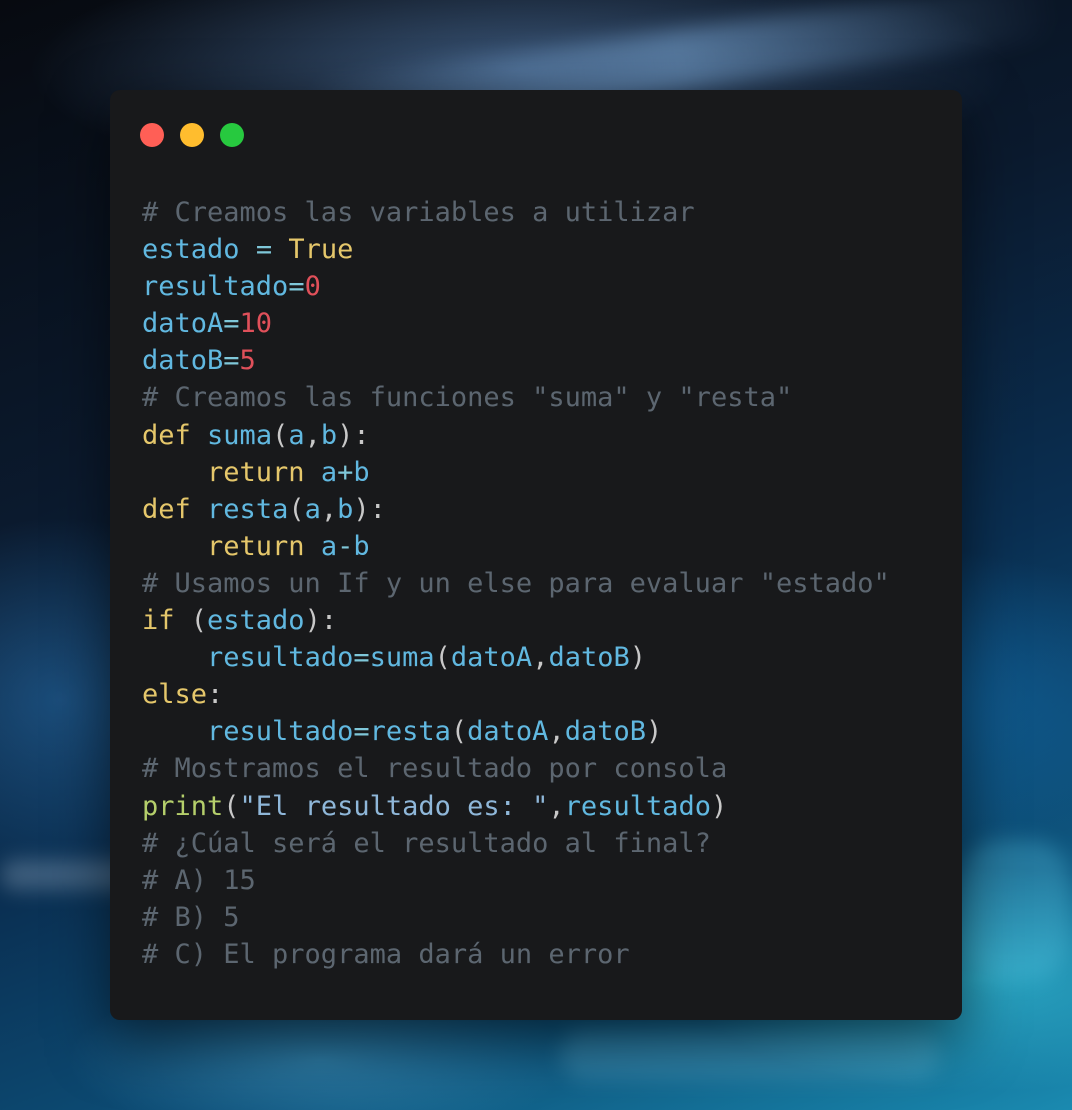  Describe the element at coordinates (175, 695) in the screenshot. I see `code-keyword: else` at that location.